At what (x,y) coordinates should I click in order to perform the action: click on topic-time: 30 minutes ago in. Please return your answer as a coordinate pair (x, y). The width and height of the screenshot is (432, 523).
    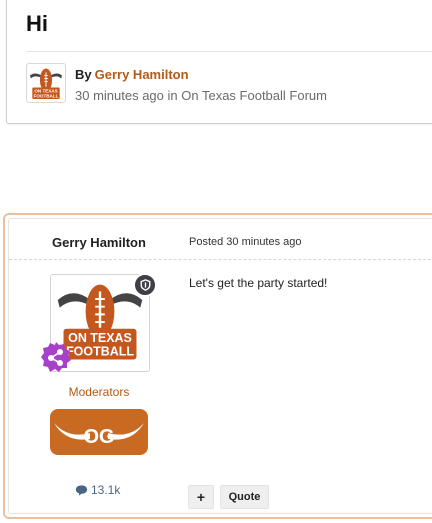
    Looking at the image, I should click on (126, 95).